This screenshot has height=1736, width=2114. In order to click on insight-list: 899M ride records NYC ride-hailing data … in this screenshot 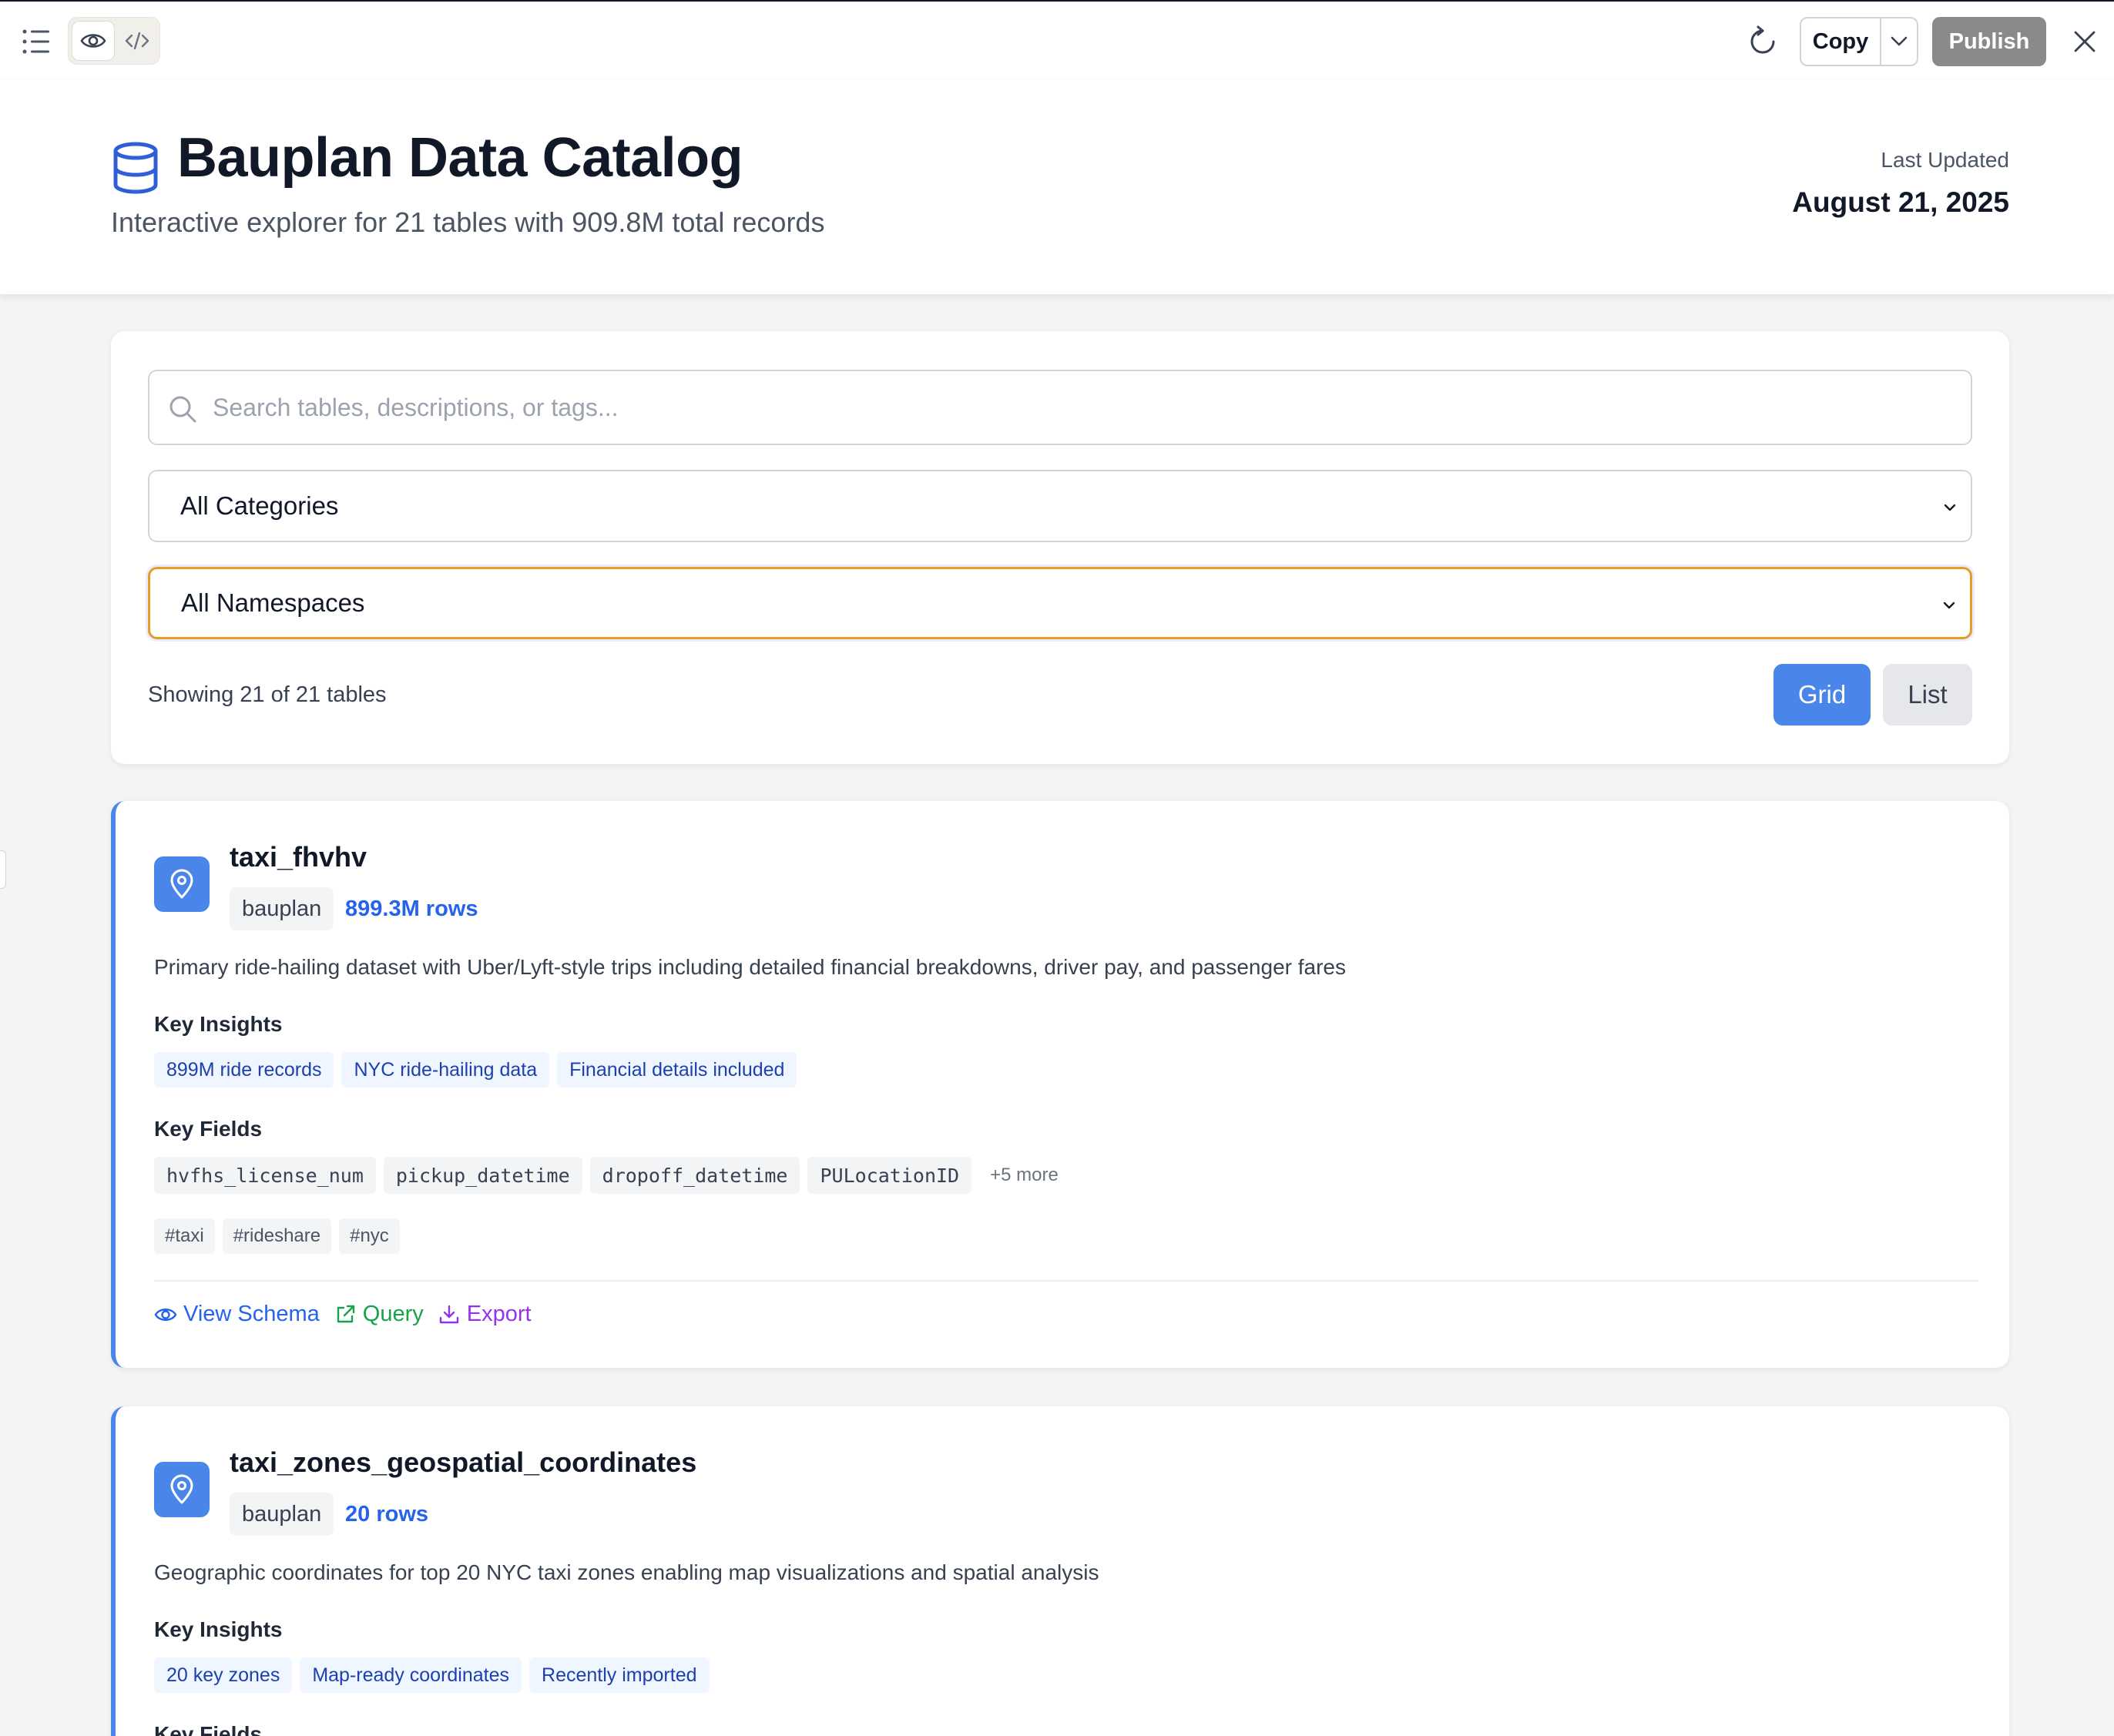, I will do `click(476, 1070)`.